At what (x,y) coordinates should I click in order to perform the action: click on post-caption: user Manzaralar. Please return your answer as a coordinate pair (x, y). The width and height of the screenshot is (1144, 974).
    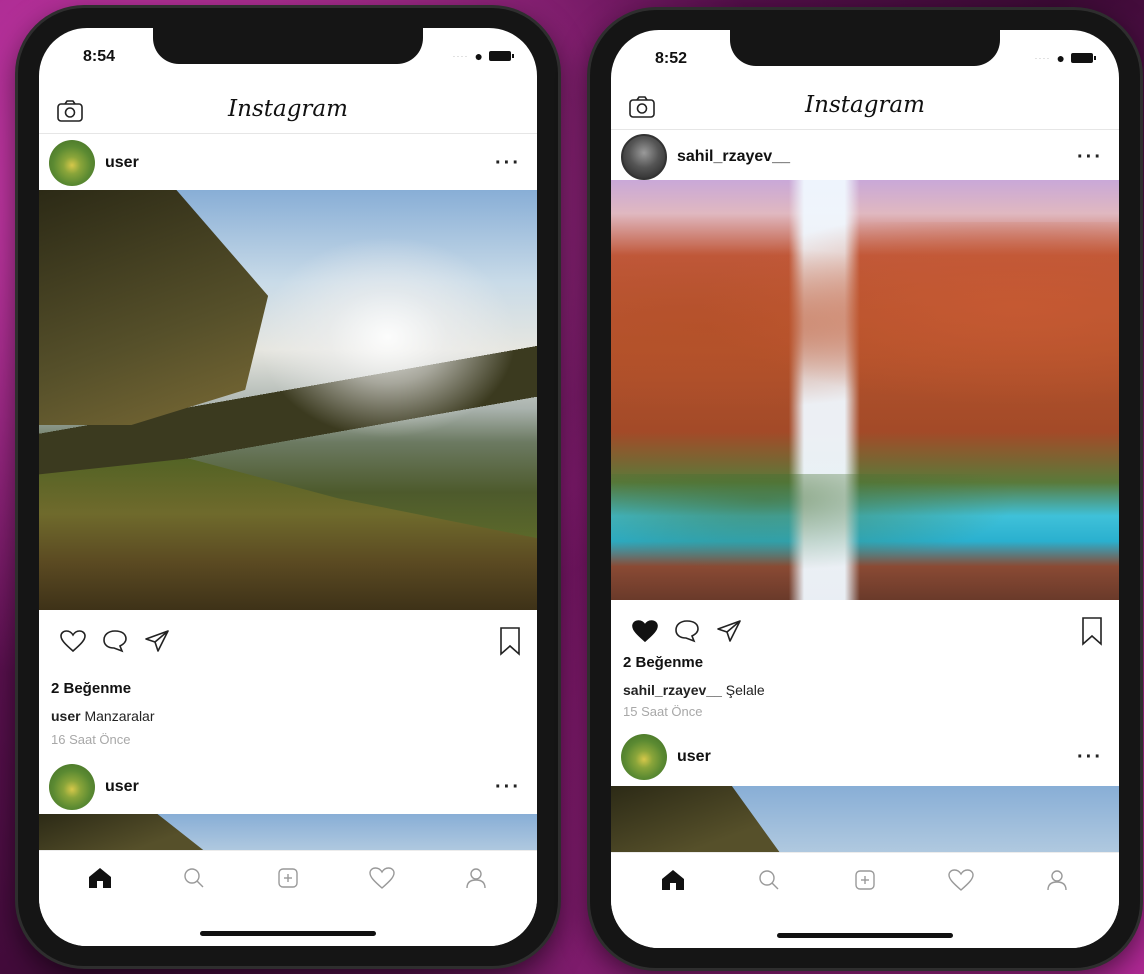
    Looking at the image, I should click on (103, 716).